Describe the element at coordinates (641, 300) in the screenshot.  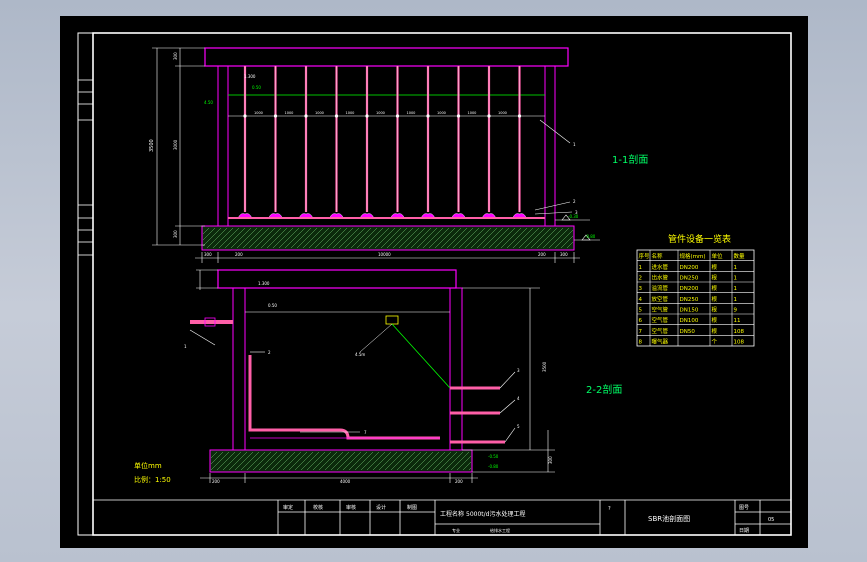
I see `table-cell: 4` at that location.